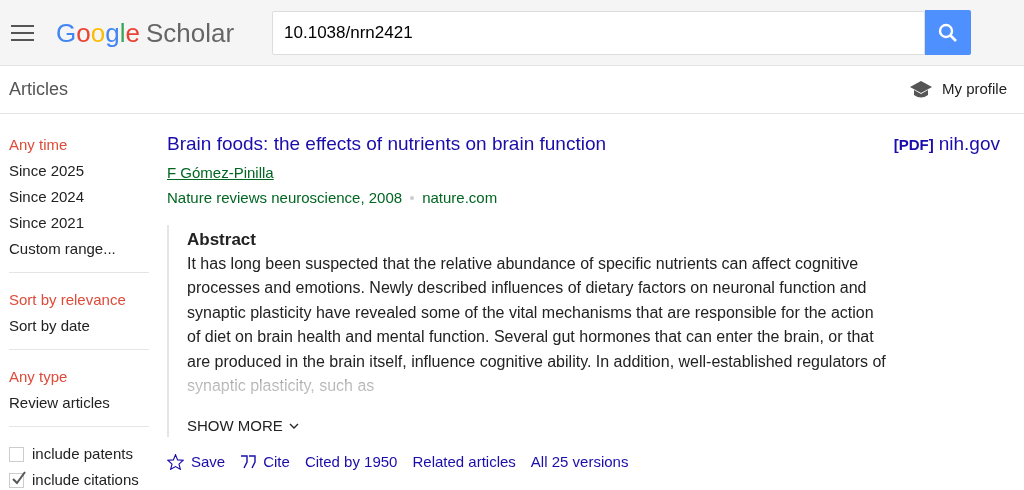  I want to click on result-title-link: Brain foods: the effects of nutrients on brain function, so click(387, 144).